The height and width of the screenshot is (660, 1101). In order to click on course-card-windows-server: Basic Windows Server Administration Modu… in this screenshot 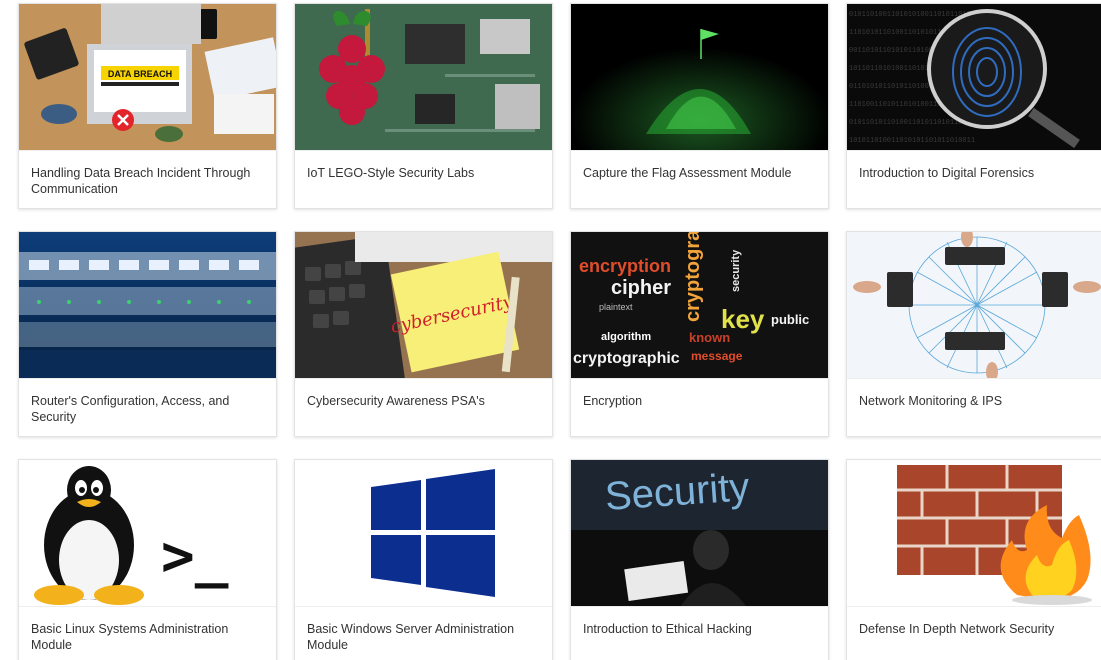, I will do `click(423, 559)`.